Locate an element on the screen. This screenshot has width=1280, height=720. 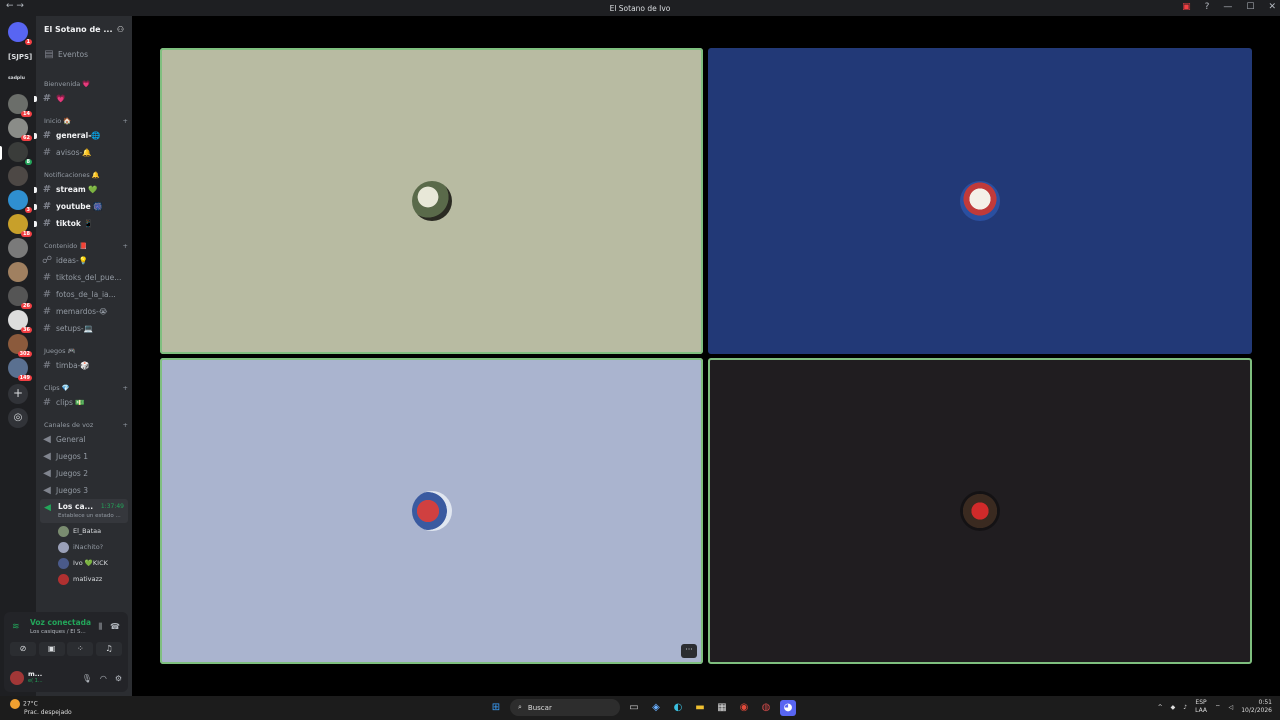
voice-channel-juegos-2: ◀ Juegos 2 is located at coordinates (84, 473).